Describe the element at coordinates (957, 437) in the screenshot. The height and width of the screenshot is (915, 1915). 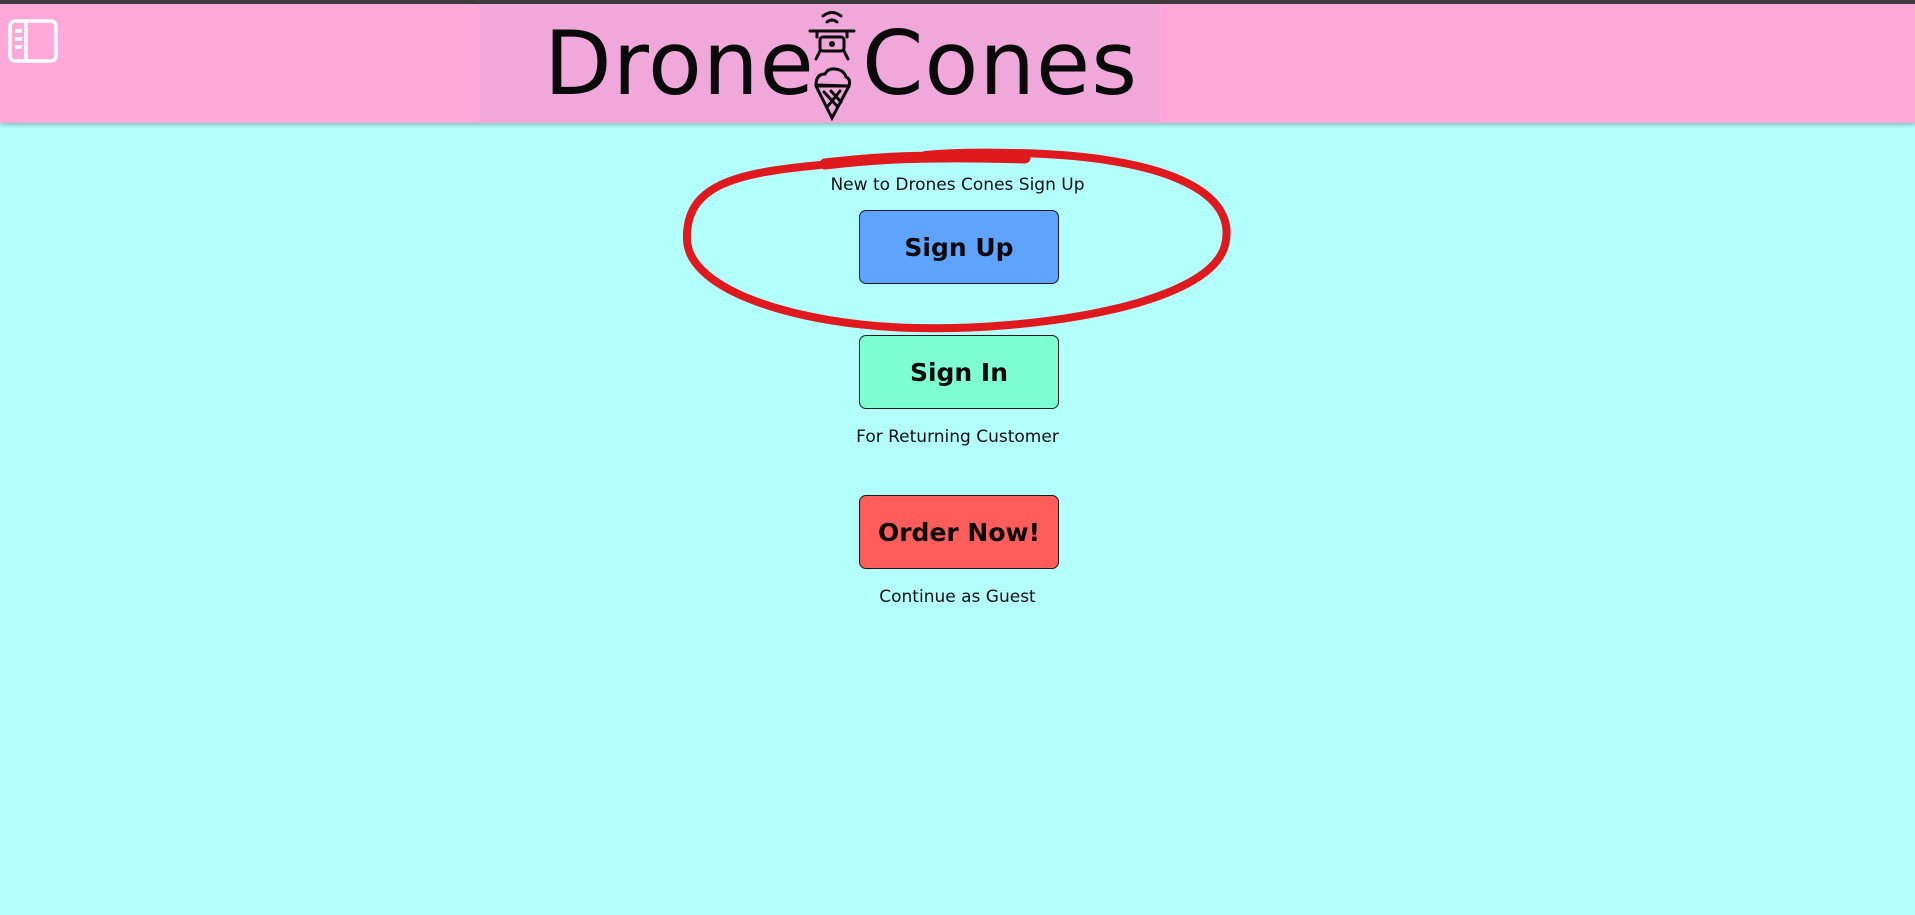
I see `signin-caption: For Returning Customer` at that location.